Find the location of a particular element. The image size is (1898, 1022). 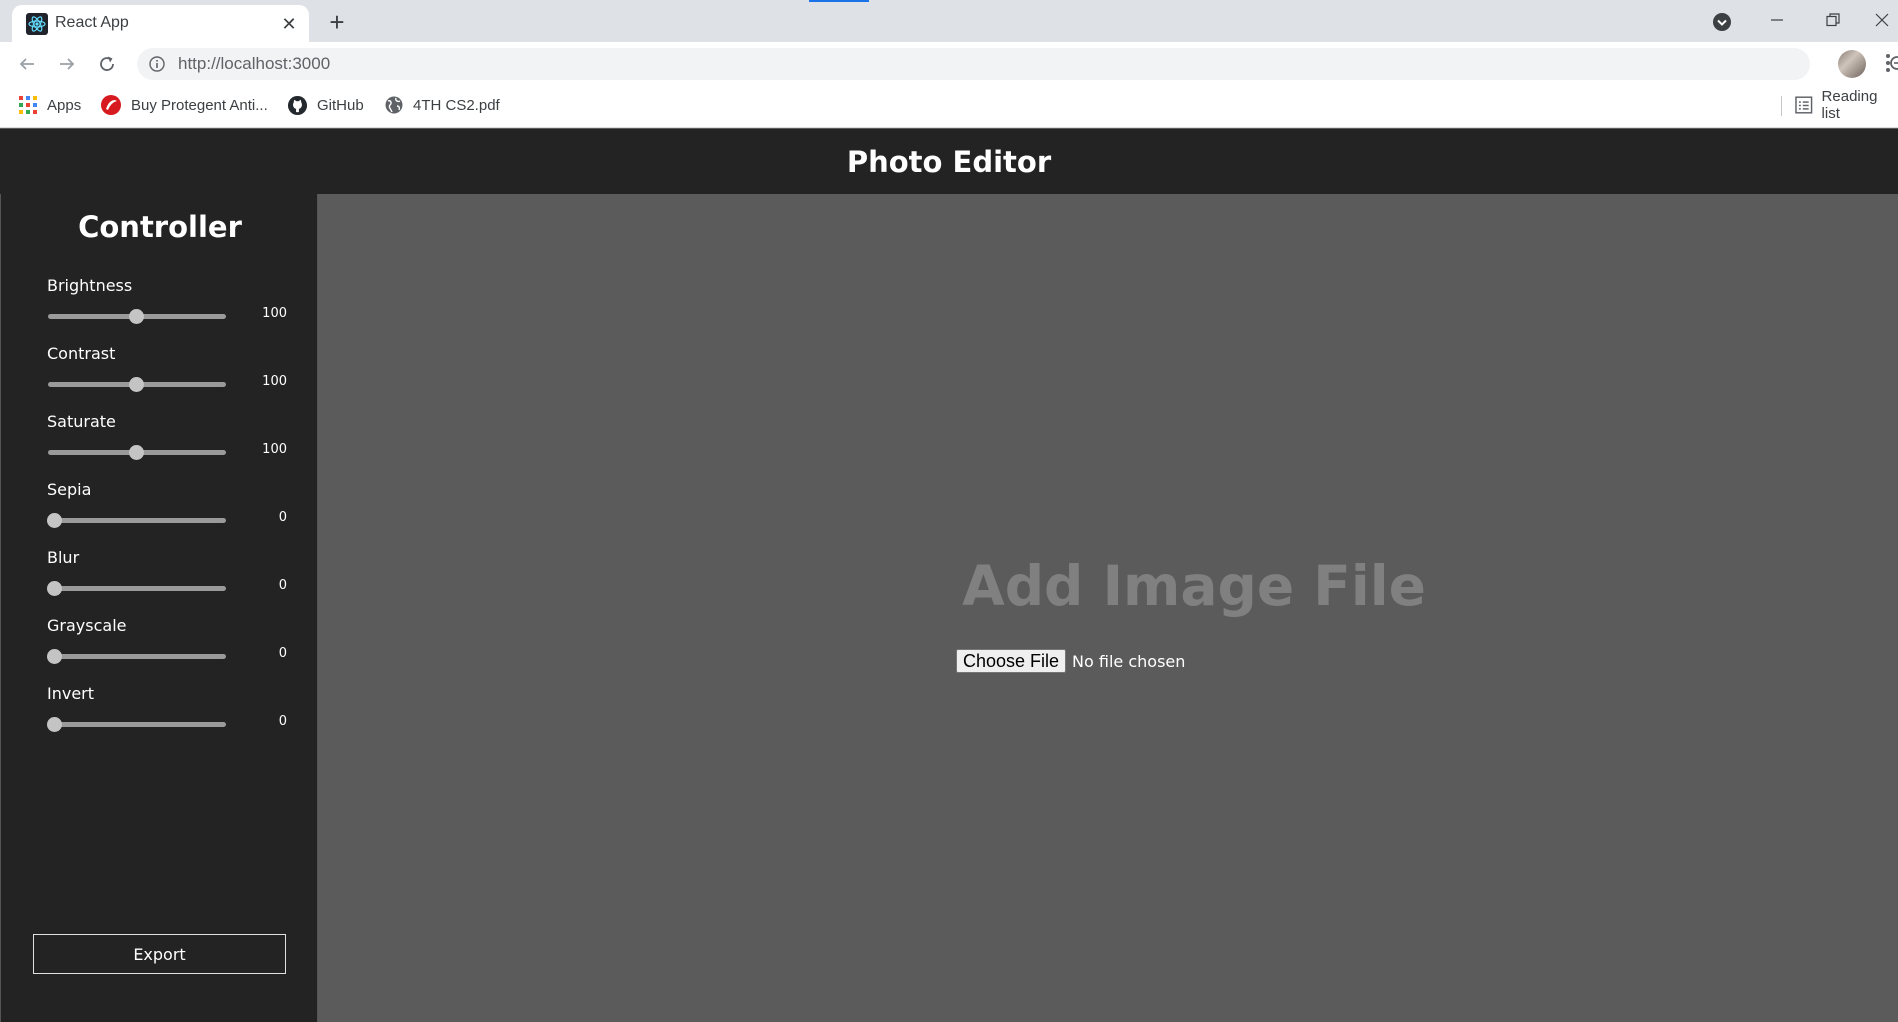

grayscale-slider-thumb is located at coordinates (54, 656).